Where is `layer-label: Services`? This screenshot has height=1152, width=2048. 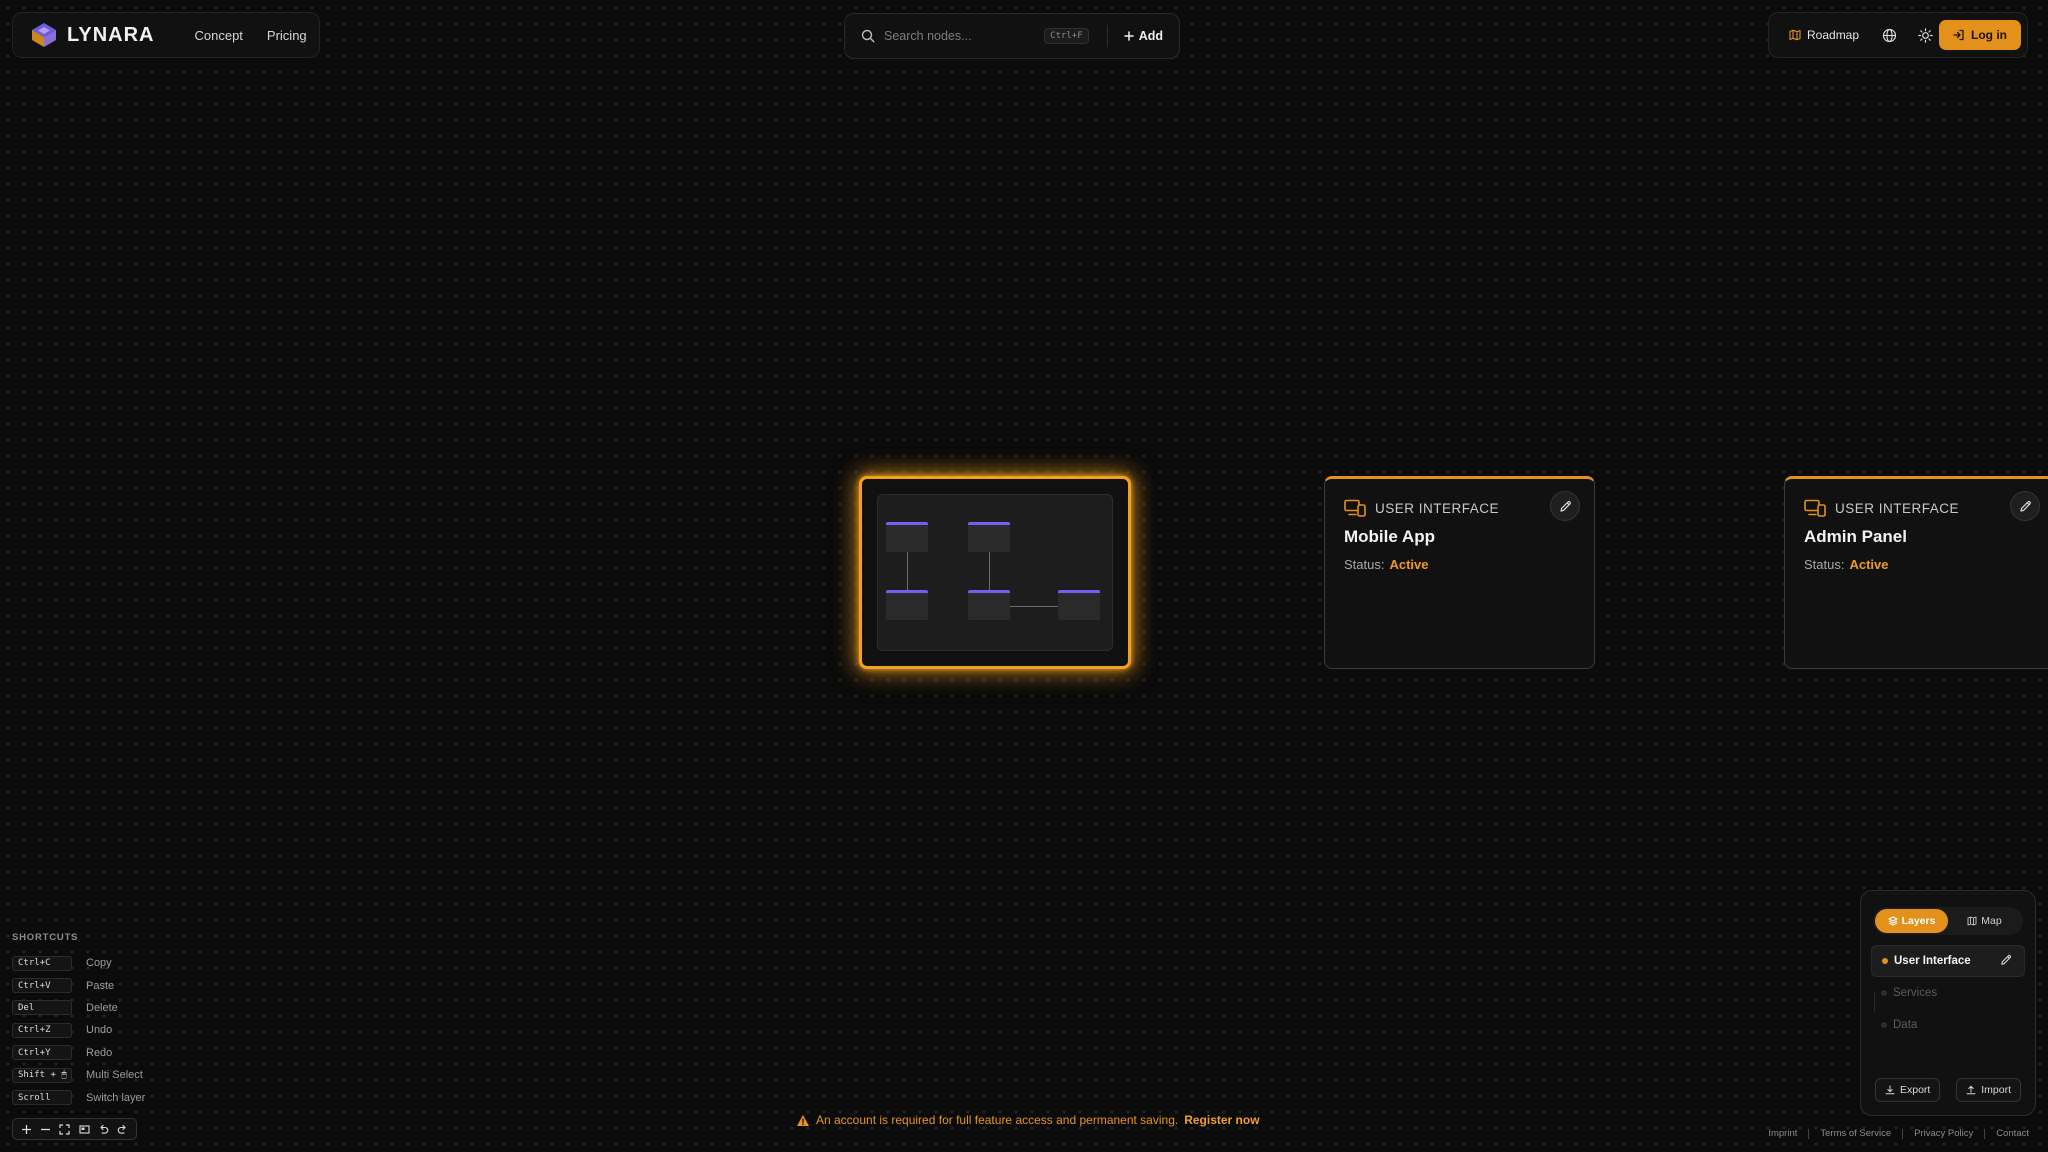
layer-label: Services is located at coordinates (1915, 993).